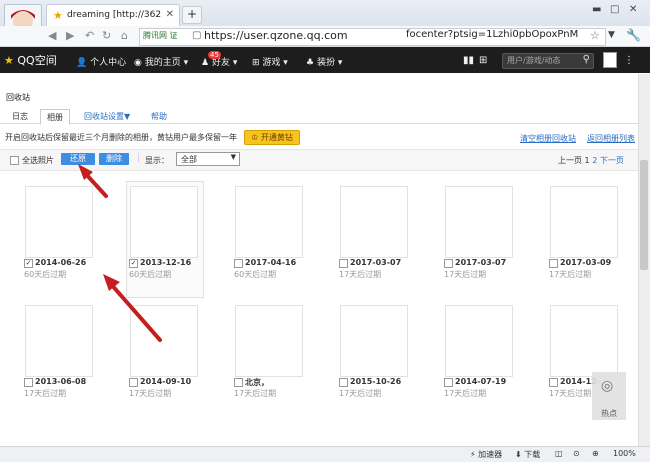  What do you see at coordinates (594, 160) in the screenshot?
I see `pager-page-2: 2` at bounding box center [594, 160].